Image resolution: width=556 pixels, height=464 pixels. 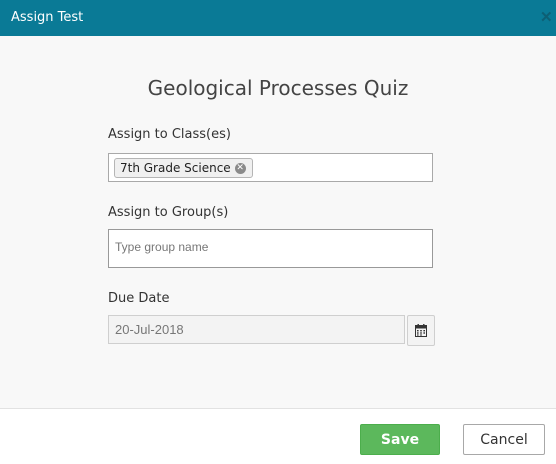 I want to click on classes-label: Assign to Class(es), so click(x=169, y=134).